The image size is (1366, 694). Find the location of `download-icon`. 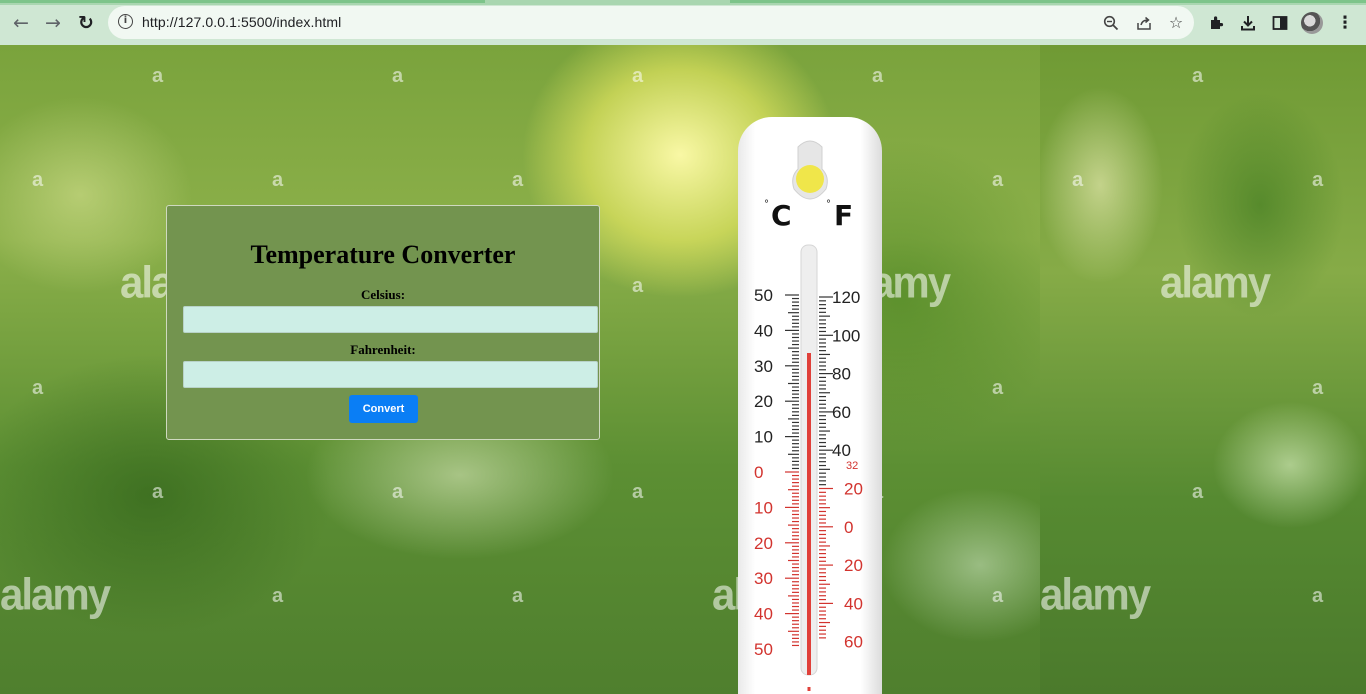

download-icon is located at coordinates (1248, 23).